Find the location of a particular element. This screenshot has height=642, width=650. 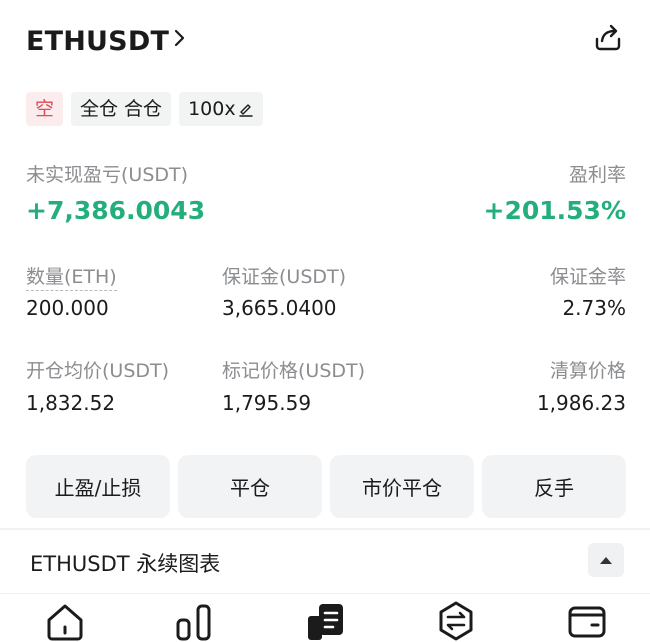

edit-icon is located at coordinates (245, 110).